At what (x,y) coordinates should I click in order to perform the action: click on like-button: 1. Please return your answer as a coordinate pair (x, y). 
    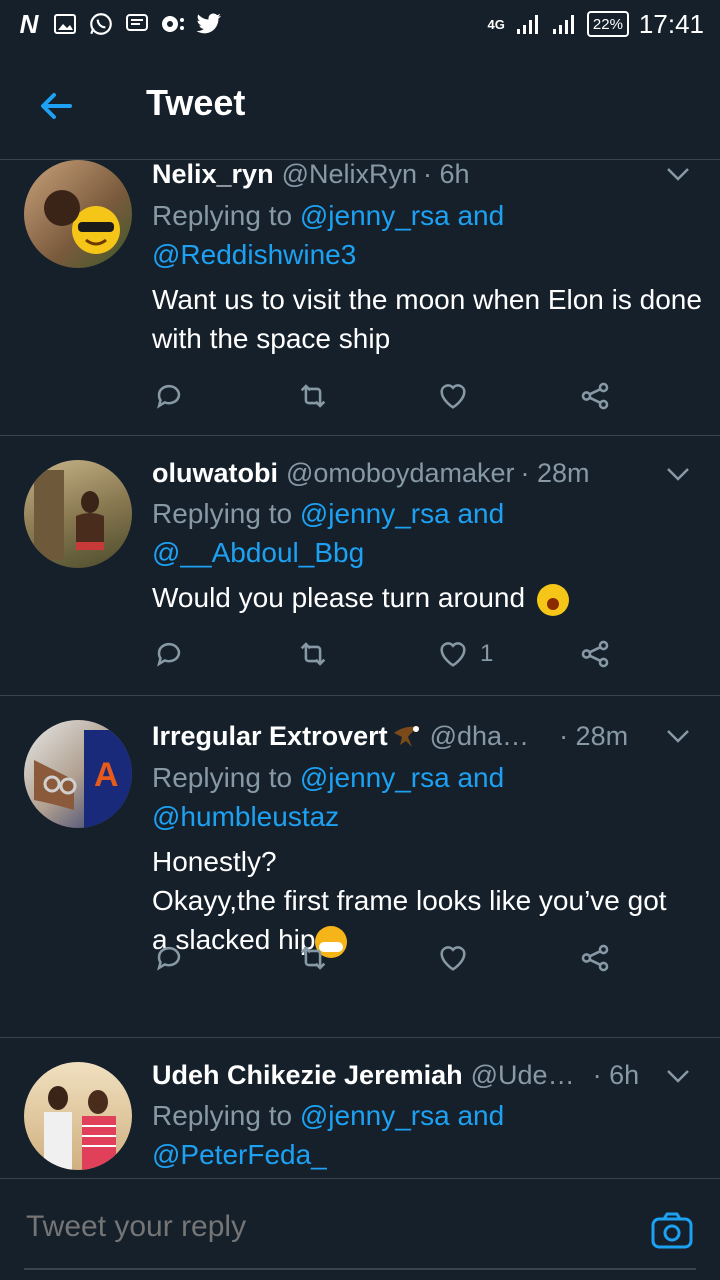
    Looking at the image, I should click on (464, 654).